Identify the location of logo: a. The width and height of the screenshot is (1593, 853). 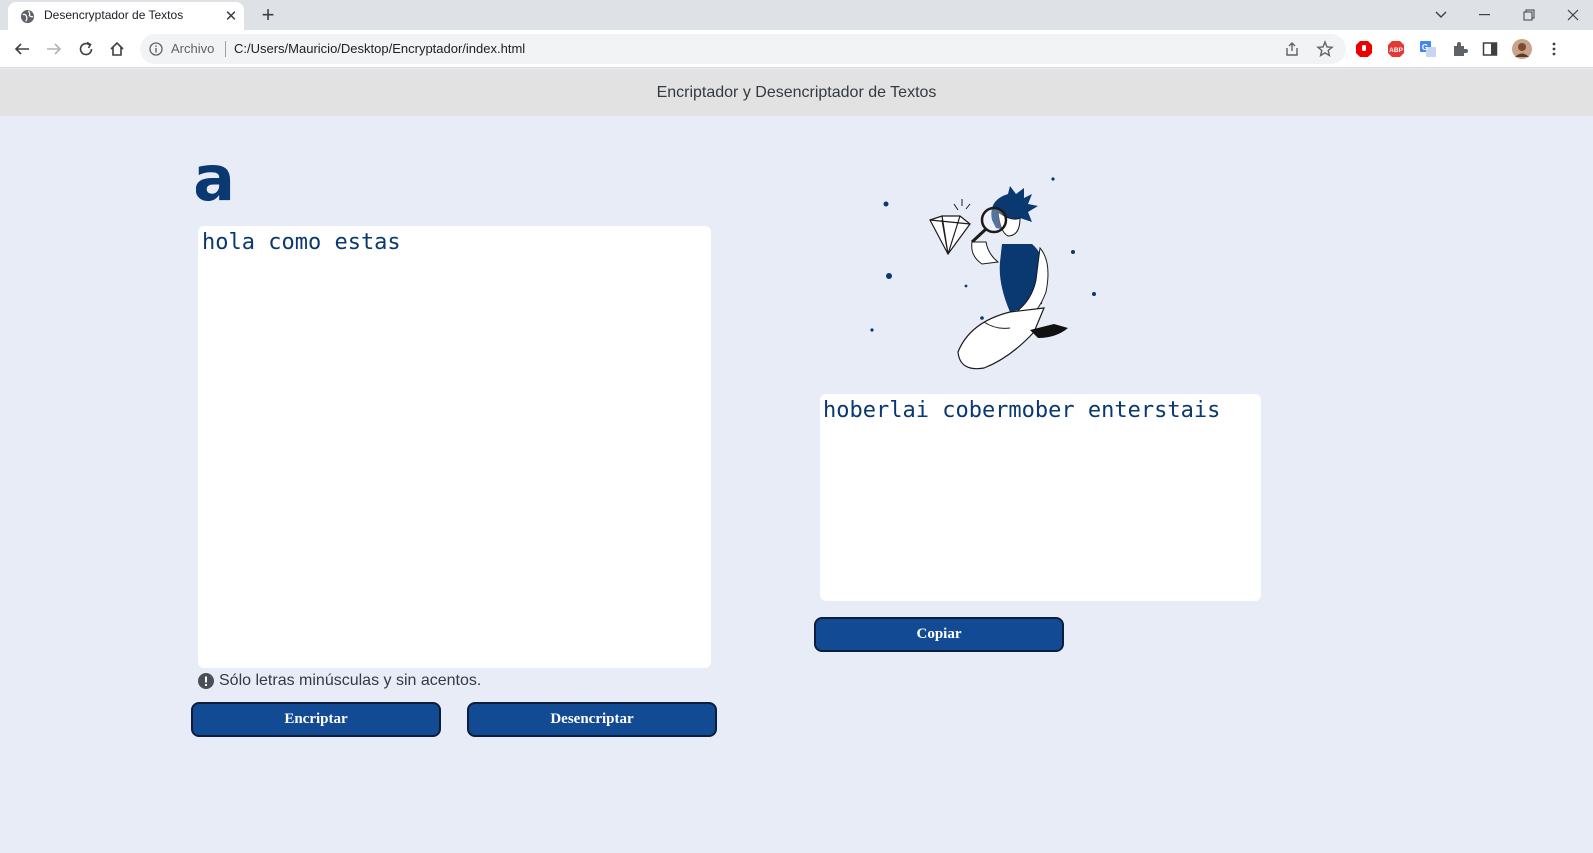
(214, 179).